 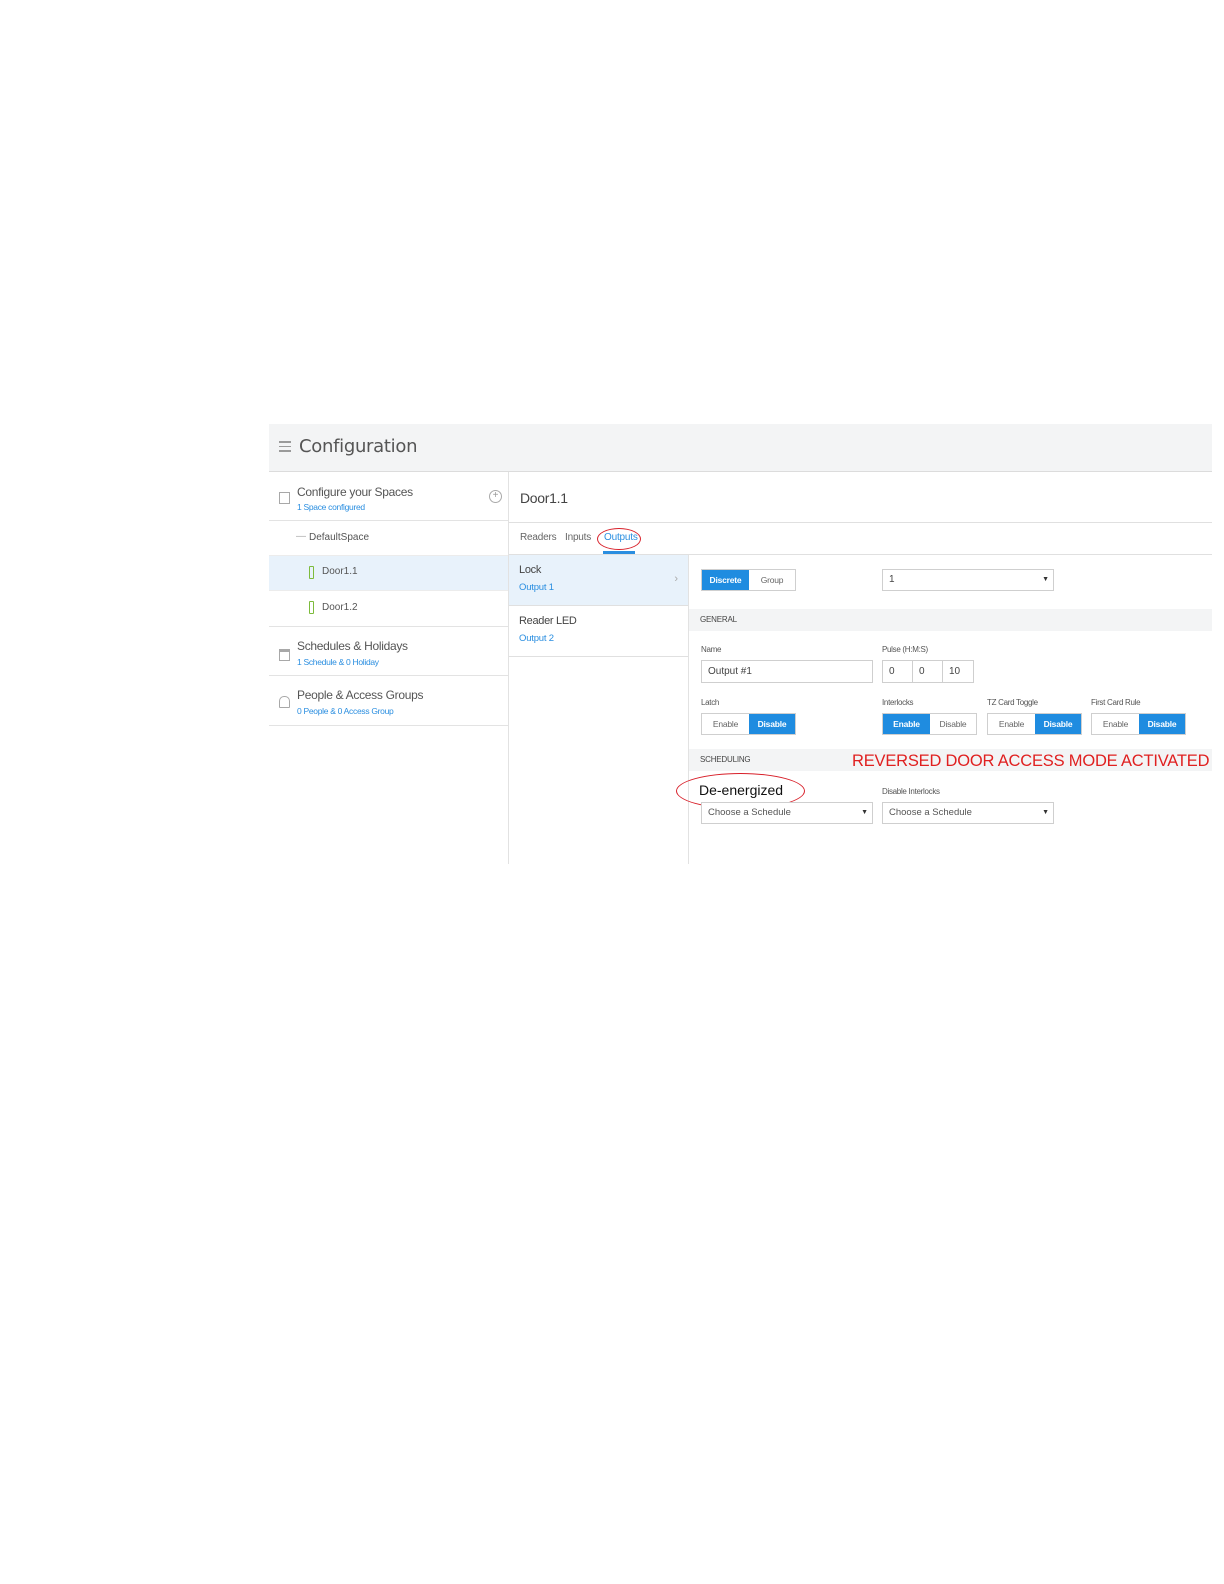 What do you see at coordinates (360, 695) in the screenshot?
I see `sidebar-item-label: People & Access Groups` at bounding box center [360, 695].